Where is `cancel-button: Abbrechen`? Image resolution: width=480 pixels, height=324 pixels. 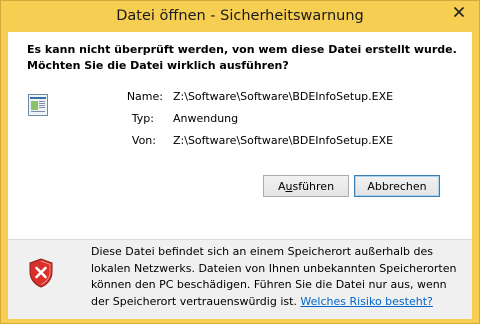
cancel-button: Abbrechen is located at coordinates (397, 186).